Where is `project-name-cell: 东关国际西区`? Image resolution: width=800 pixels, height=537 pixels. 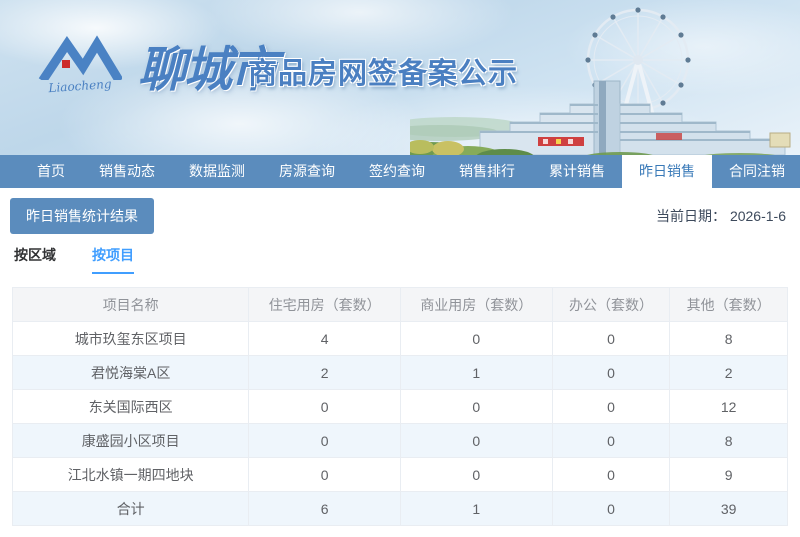 project-name-cell: 东关国际西区 is located at coordinates (130, 406).